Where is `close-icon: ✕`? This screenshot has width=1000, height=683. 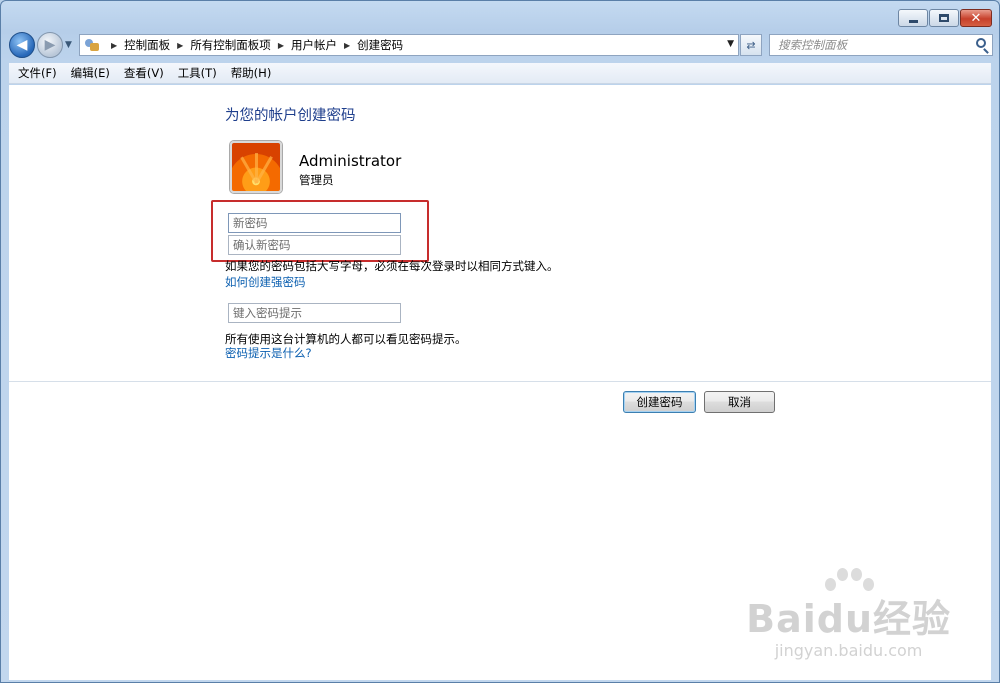
close-icon: ✕ is located at coordinates (976, 18).